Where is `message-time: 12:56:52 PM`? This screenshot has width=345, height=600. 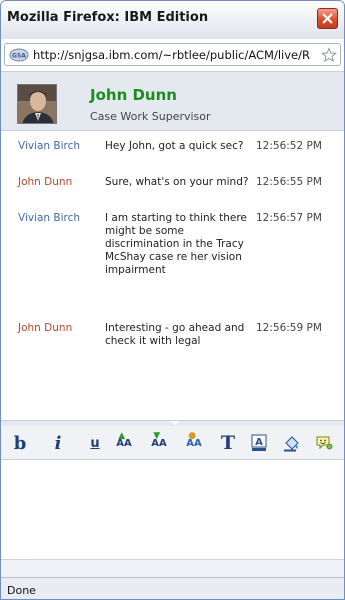
message-time: 12:56:52 PM is located at coordinates (289, 146).